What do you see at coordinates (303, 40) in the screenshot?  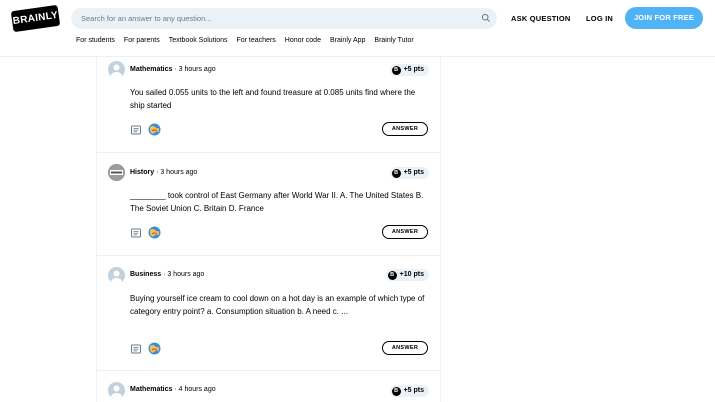 I see `nav-honor-code: Honor code` at bounding box center [303, 40].